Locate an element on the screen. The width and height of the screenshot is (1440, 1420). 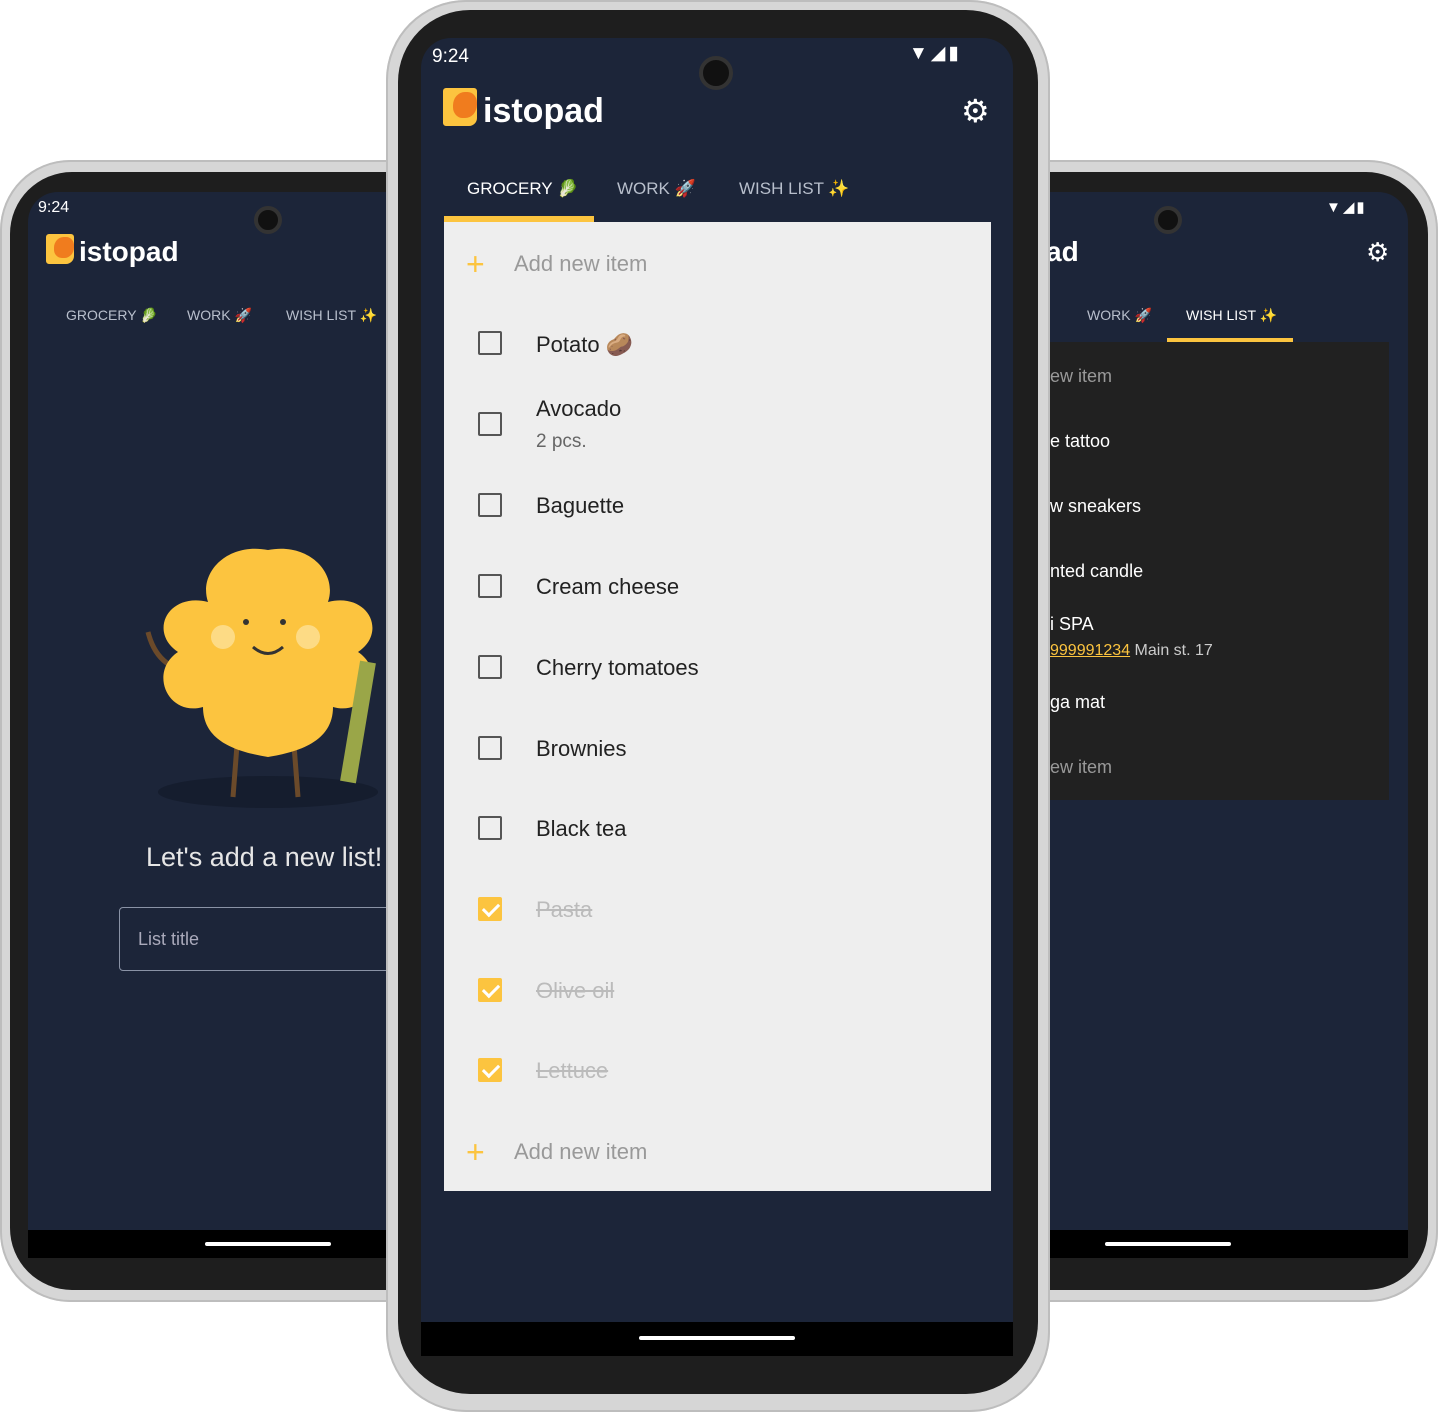
add-item-bottom: ew item is located at coordinates (1081, 767).